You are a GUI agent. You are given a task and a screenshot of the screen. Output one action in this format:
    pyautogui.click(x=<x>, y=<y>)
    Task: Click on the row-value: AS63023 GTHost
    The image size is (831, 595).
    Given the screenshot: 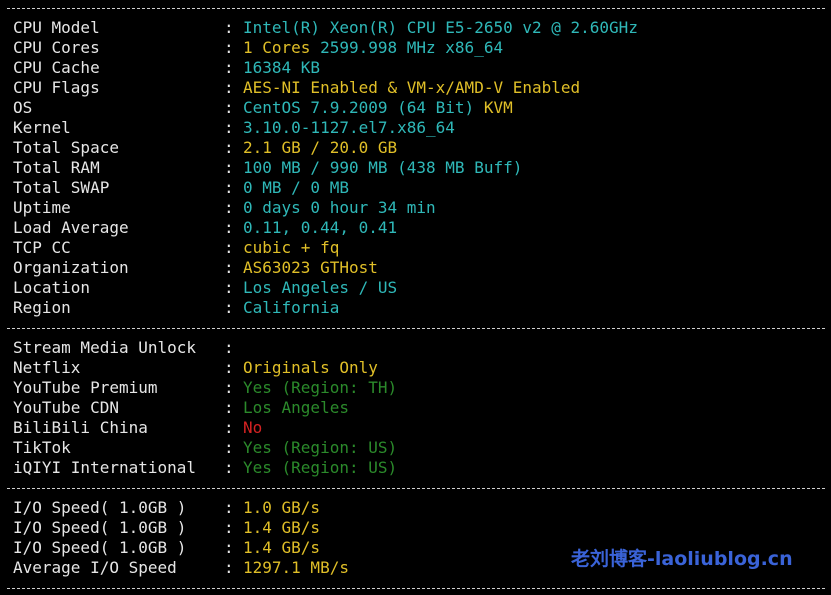 What is the action you would take?
    pyautogui.click(x=310, y=267)
    